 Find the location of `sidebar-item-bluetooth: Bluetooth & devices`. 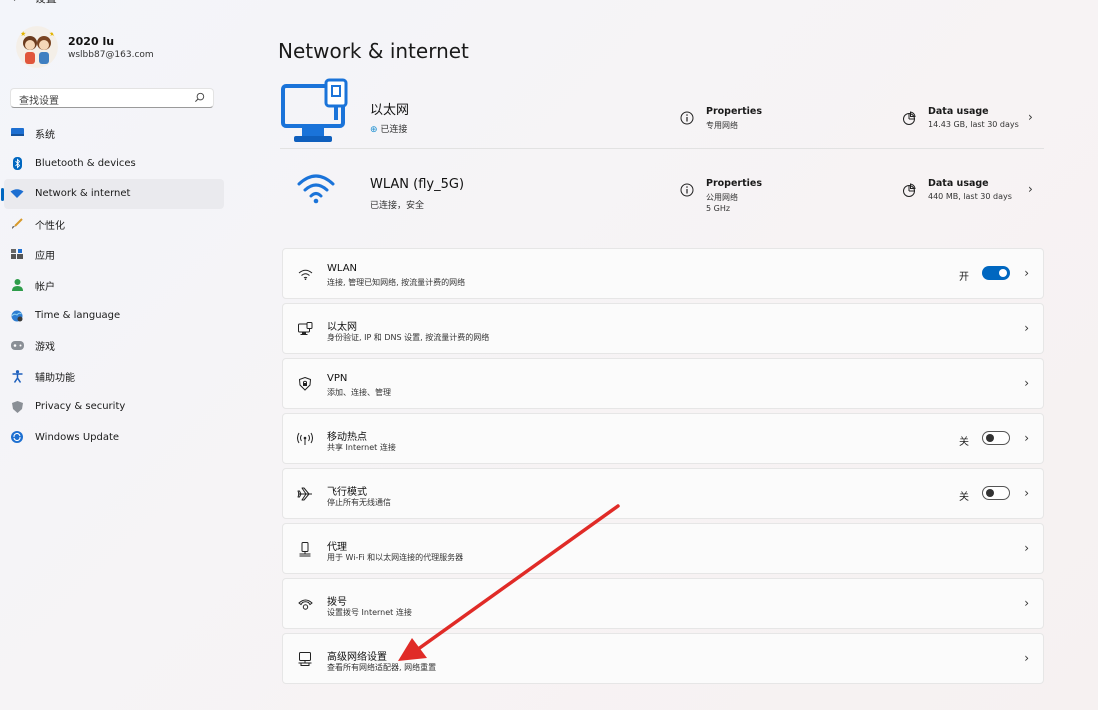

sidebar-item-bluetooth: Bluetooth & devices is located at coordinates (112, 163).